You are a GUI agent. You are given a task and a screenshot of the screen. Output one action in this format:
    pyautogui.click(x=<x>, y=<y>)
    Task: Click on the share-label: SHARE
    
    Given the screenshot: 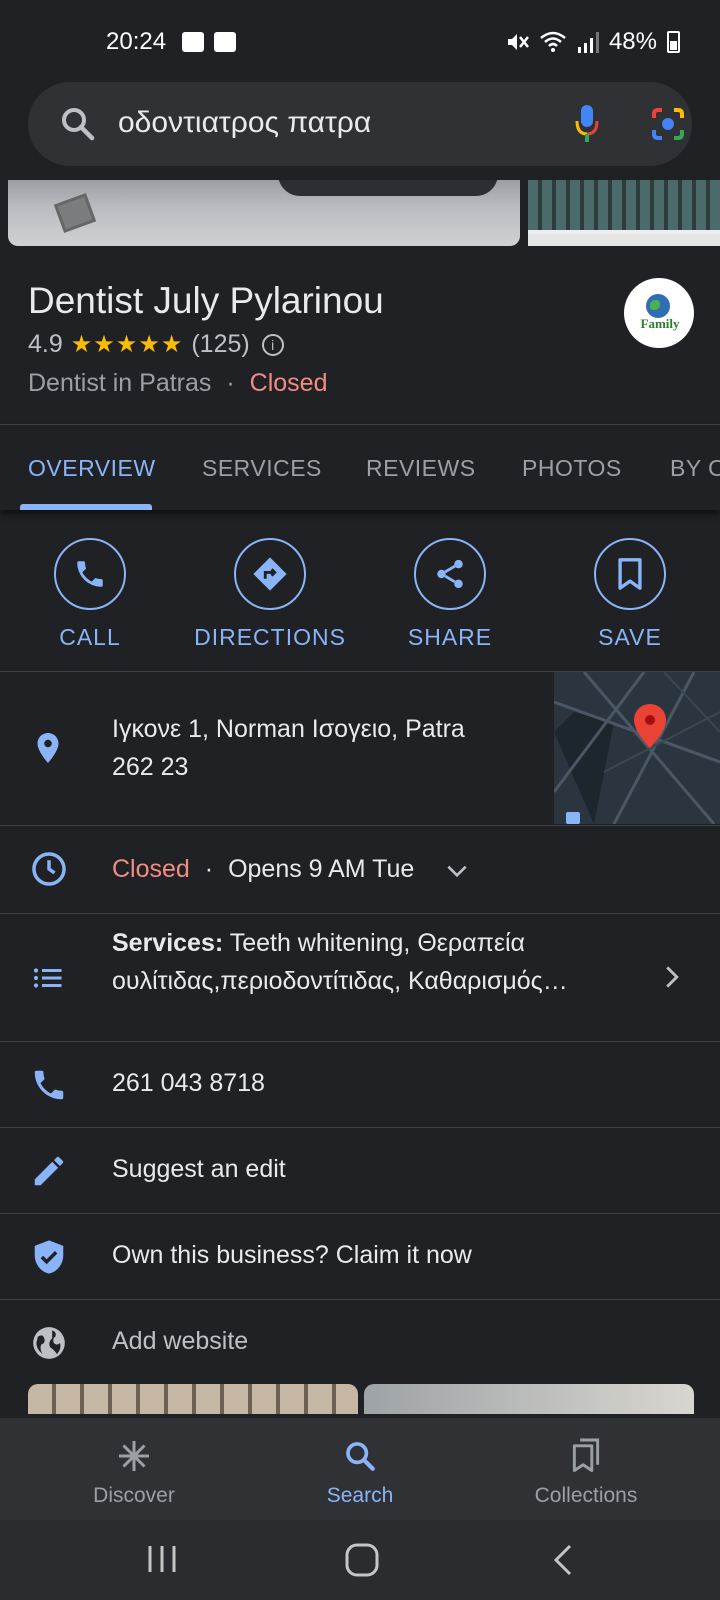 What is the action you would take?
    pyautogui.click(x=450, y=637)
    